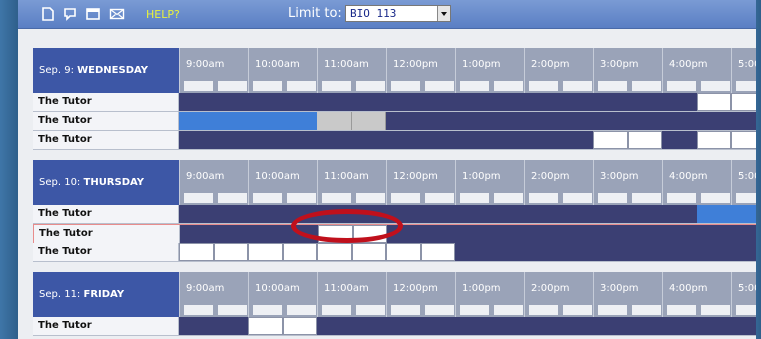  Describe the element at coordinates (163, 14) in the screenshot. I see `help-link: HELP?` at that location.